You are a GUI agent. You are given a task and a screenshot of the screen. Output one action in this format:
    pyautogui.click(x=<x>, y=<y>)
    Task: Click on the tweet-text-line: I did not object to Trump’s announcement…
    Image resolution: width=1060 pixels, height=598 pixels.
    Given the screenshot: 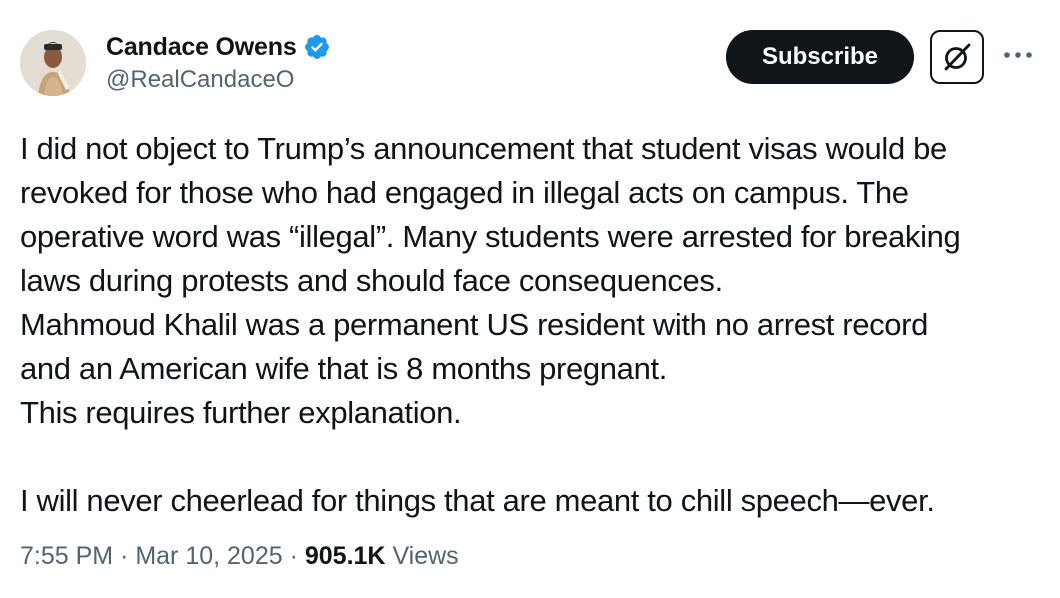 What is the action you would take?
    pyautogui.click(x=483, y=148)
    